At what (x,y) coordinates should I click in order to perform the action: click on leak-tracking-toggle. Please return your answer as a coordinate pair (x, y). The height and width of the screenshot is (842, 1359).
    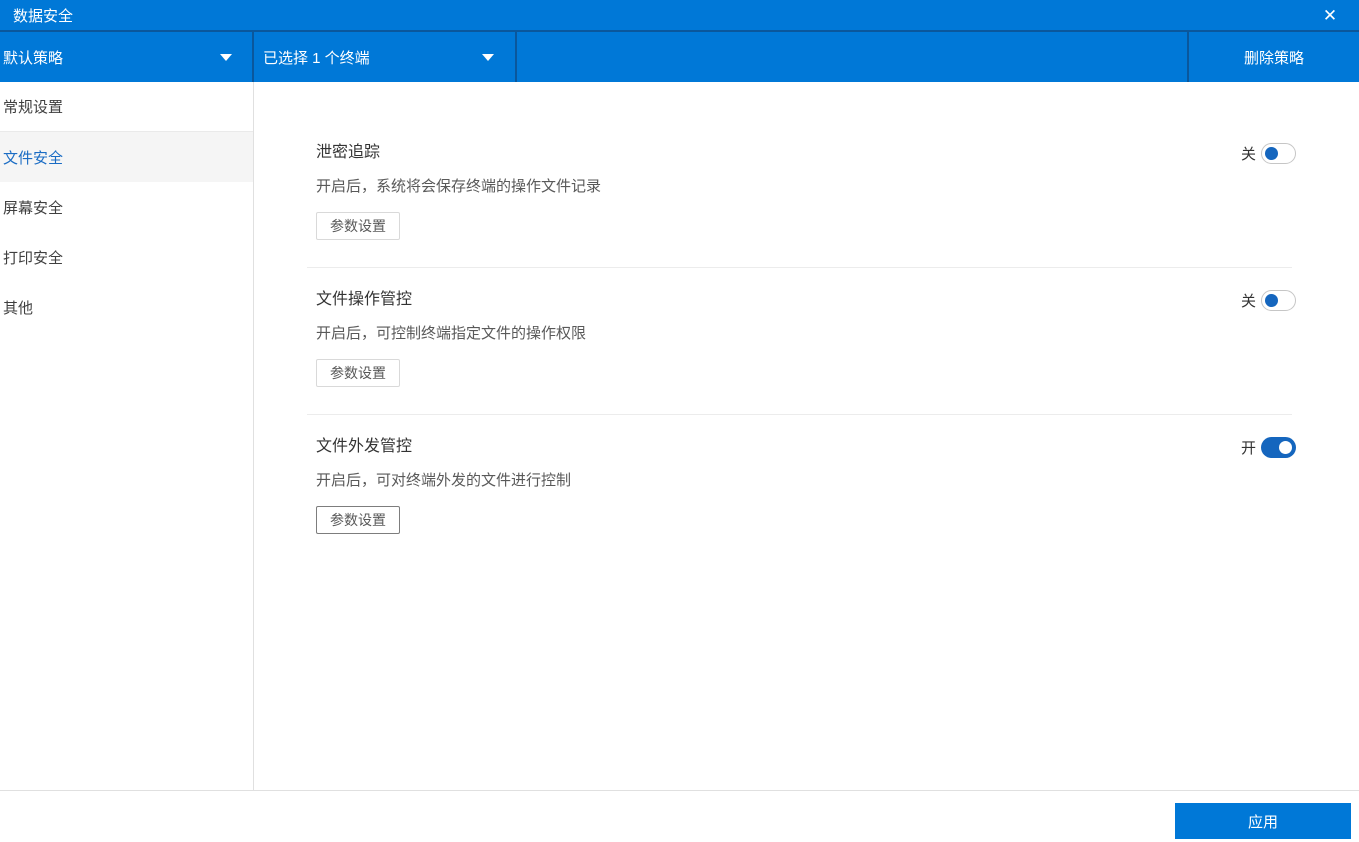
    Looking at the image, I should click on (1278, 153).